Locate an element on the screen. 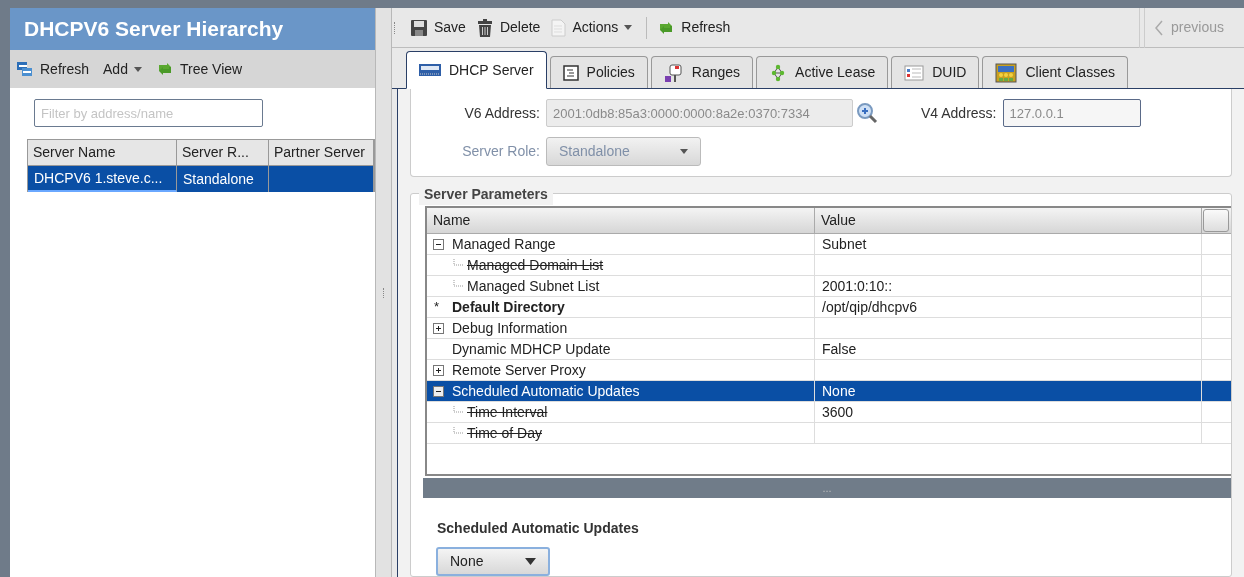 This screenshot has width=1244, height=577. tree-row: Dynamic MDHCP Update False is located at coordinates (829, 349).